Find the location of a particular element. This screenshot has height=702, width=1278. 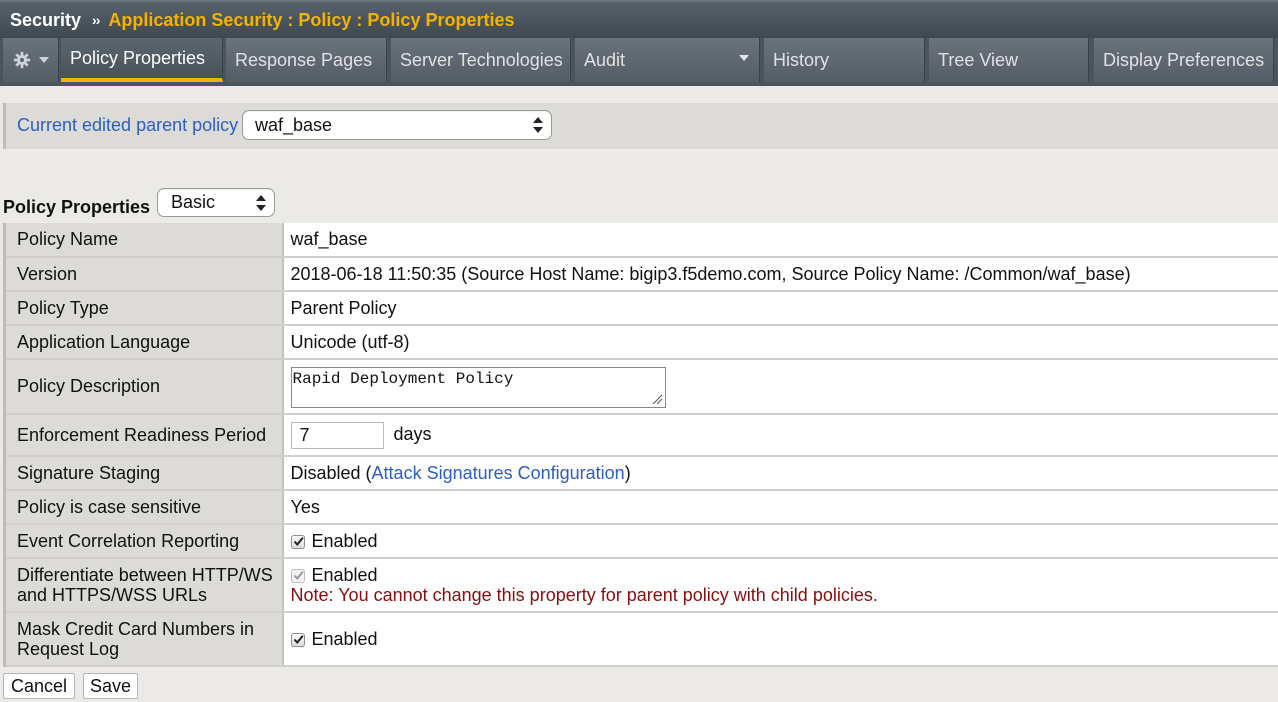

row-label: Application Language is located at coordinates (143, 342).